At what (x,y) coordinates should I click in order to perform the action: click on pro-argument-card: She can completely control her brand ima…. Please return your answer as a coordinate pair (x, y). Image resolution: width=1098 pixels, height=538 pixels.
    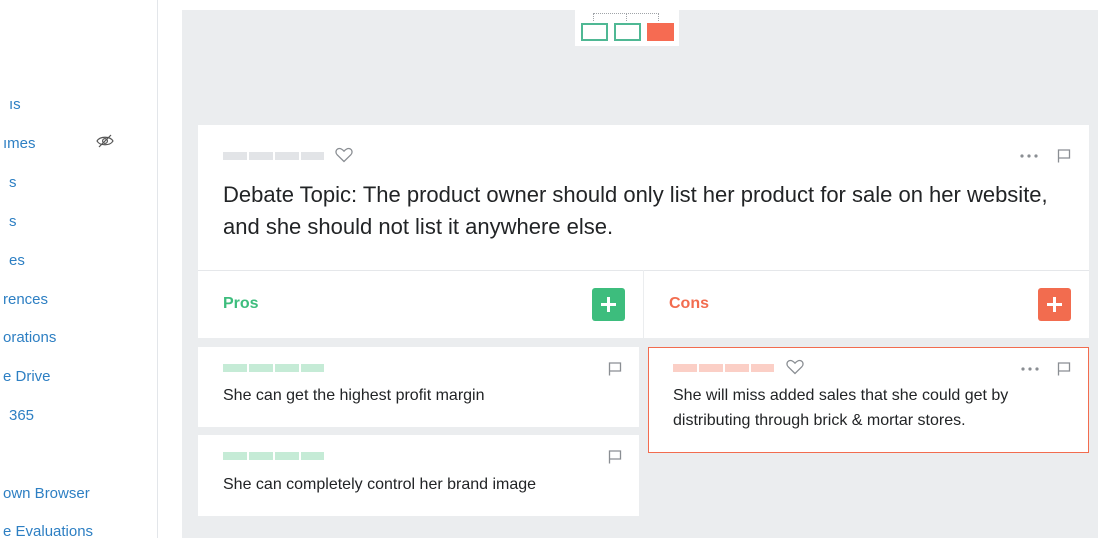
    Looking at the image, I should click on (418, 475).